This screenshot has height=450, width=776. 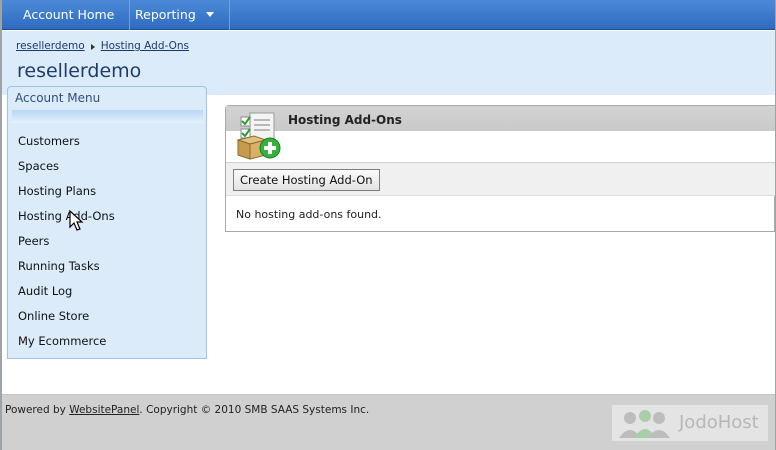 What do you see at coordinates (33, 241) in the screenshot?
I see `menu-item-peers: Peers` at bounding box center [33, 241].